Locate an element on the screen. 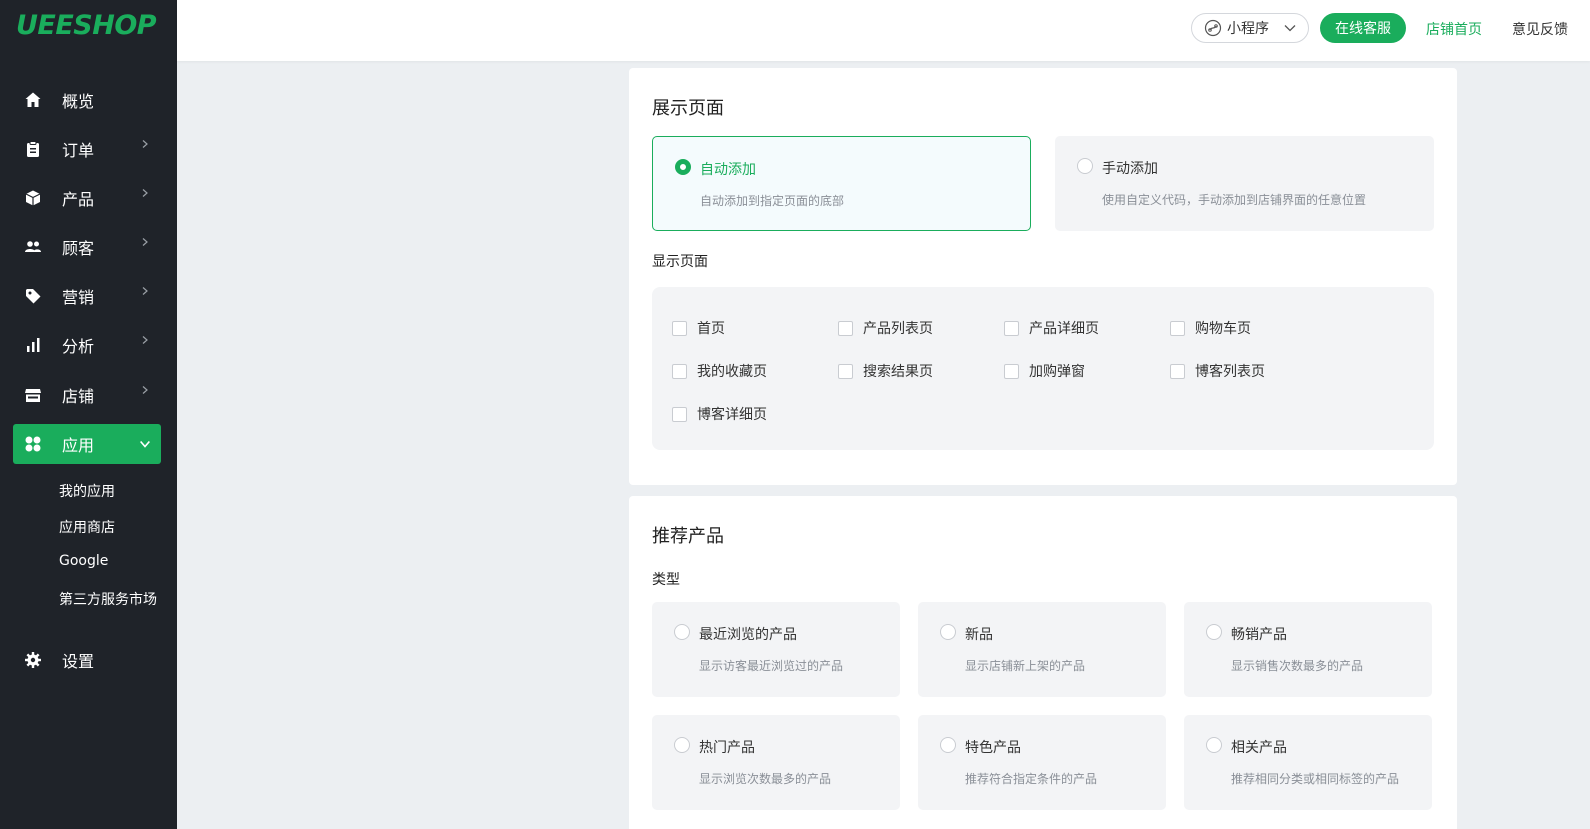 The image size is (1590, 829). type-popular: 热门产品 显示浏览次数最多的产品 is located at coordinates (776, 762).